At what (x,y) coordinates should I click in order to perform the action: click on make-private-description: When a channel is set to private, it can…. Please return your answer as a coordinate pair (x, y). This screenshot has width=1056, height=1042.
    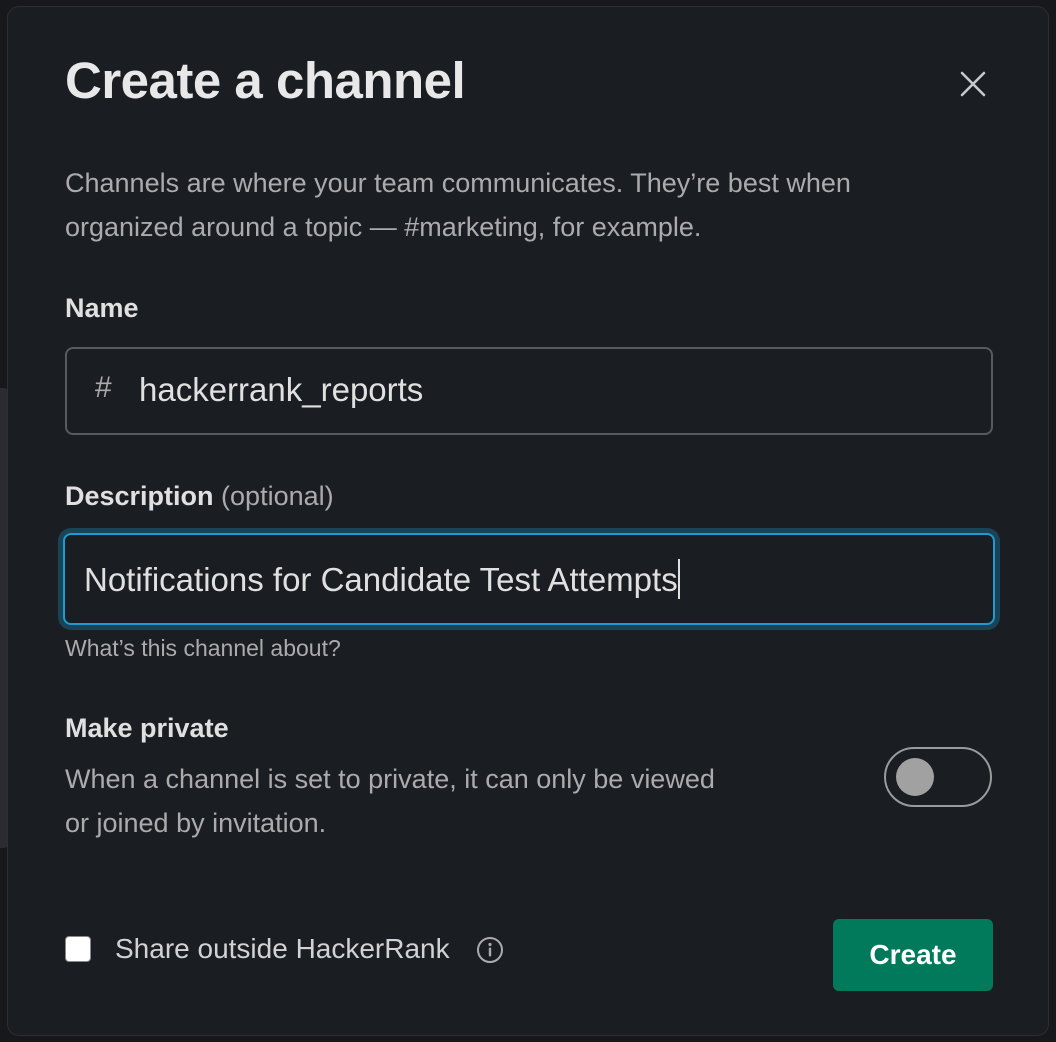
    Looking at the image, I should click on (390, 801).